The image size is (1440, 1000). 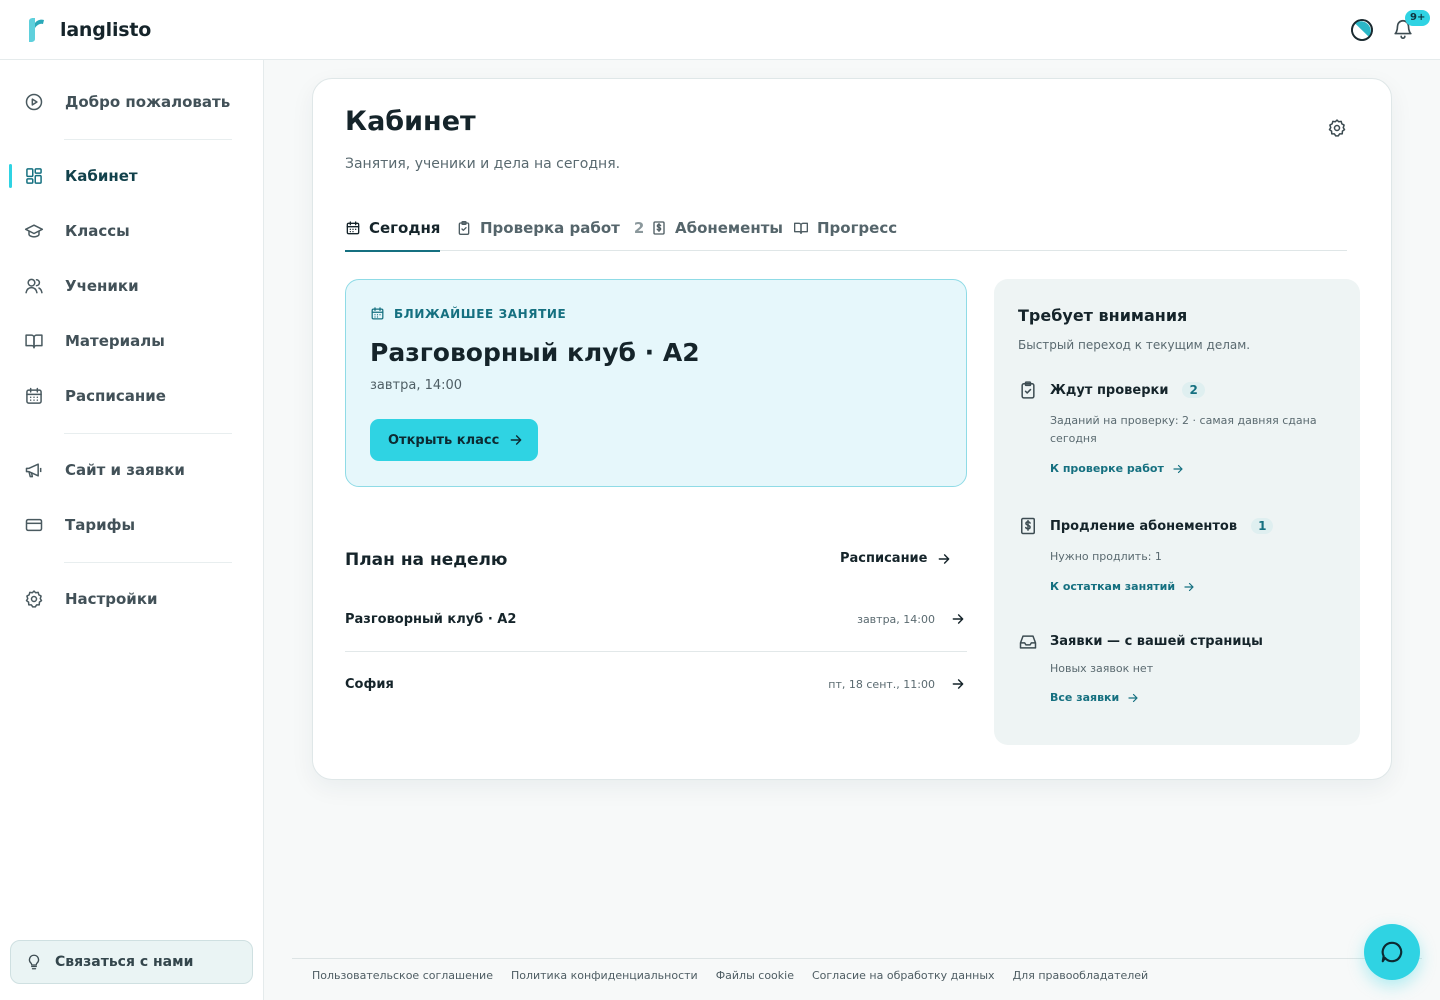 What do you see at coordinates (480, 313) in the screenshot?
I see `next-lesson-kicker: БЛИЖАЙШЕЕ ЗАНЯТИЕ` at bounding box center [480, 313].